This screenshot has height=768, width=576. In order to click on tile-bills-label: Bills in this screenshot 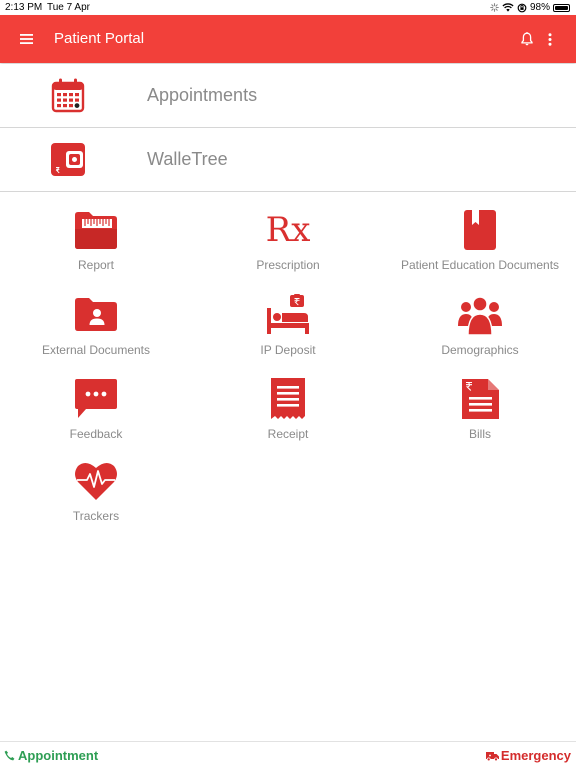, I will do `click(479, 434)`.